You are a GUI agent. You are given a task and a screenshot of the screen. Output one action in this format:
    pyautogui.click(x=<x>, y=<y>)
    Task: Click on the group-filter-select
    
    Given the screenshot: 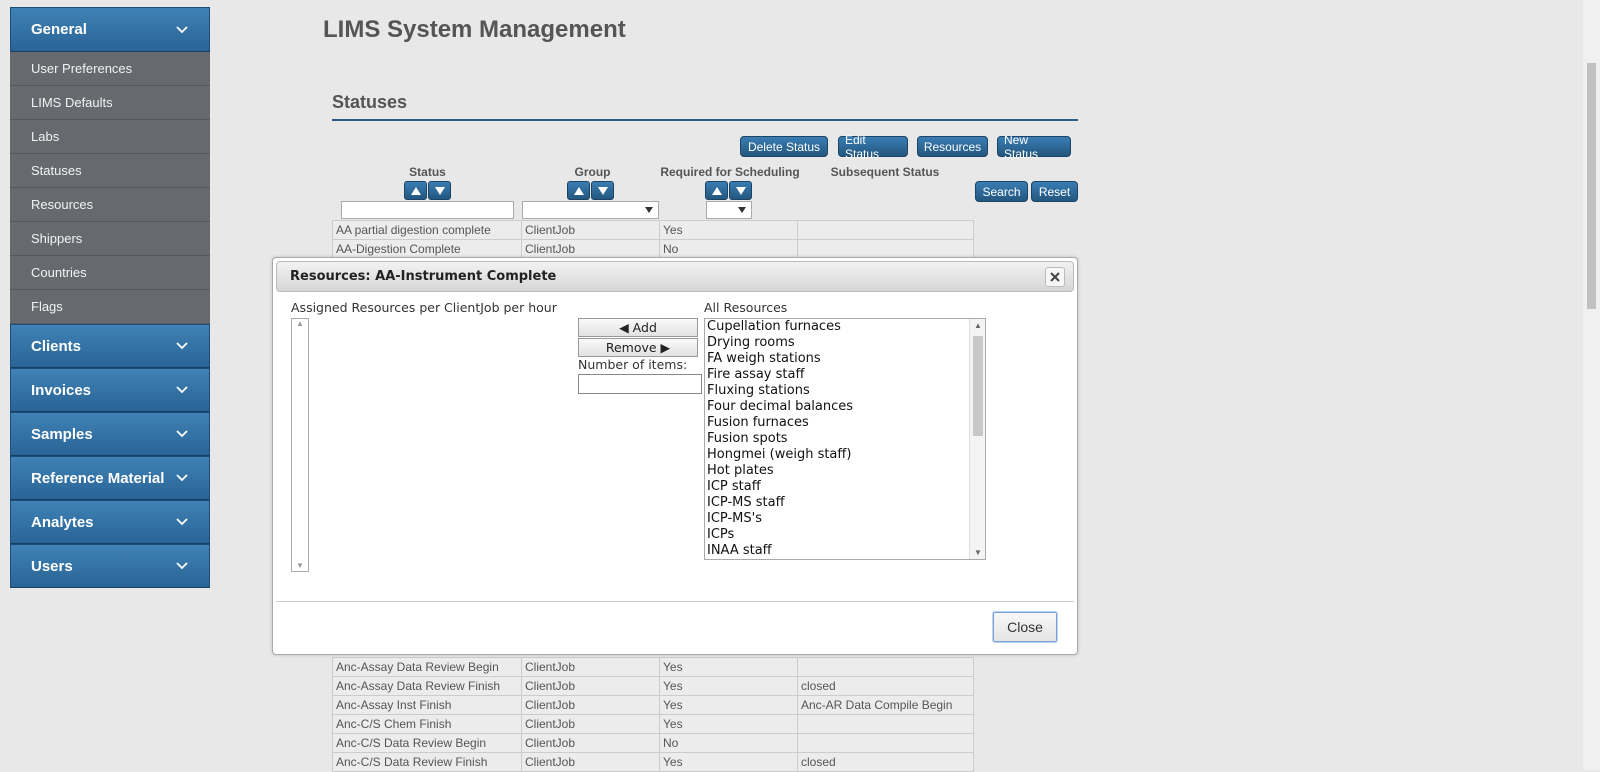 What is the action you would take?
    pyautogui.click(x=590, y=210)
    